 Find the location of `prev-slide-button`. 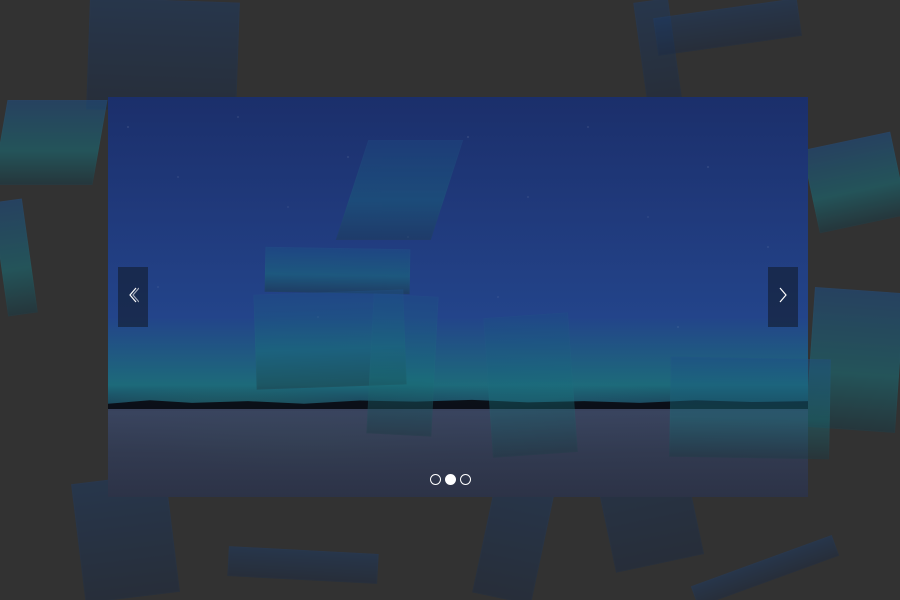

prev-slide-button is located at coordinates (133, 297).